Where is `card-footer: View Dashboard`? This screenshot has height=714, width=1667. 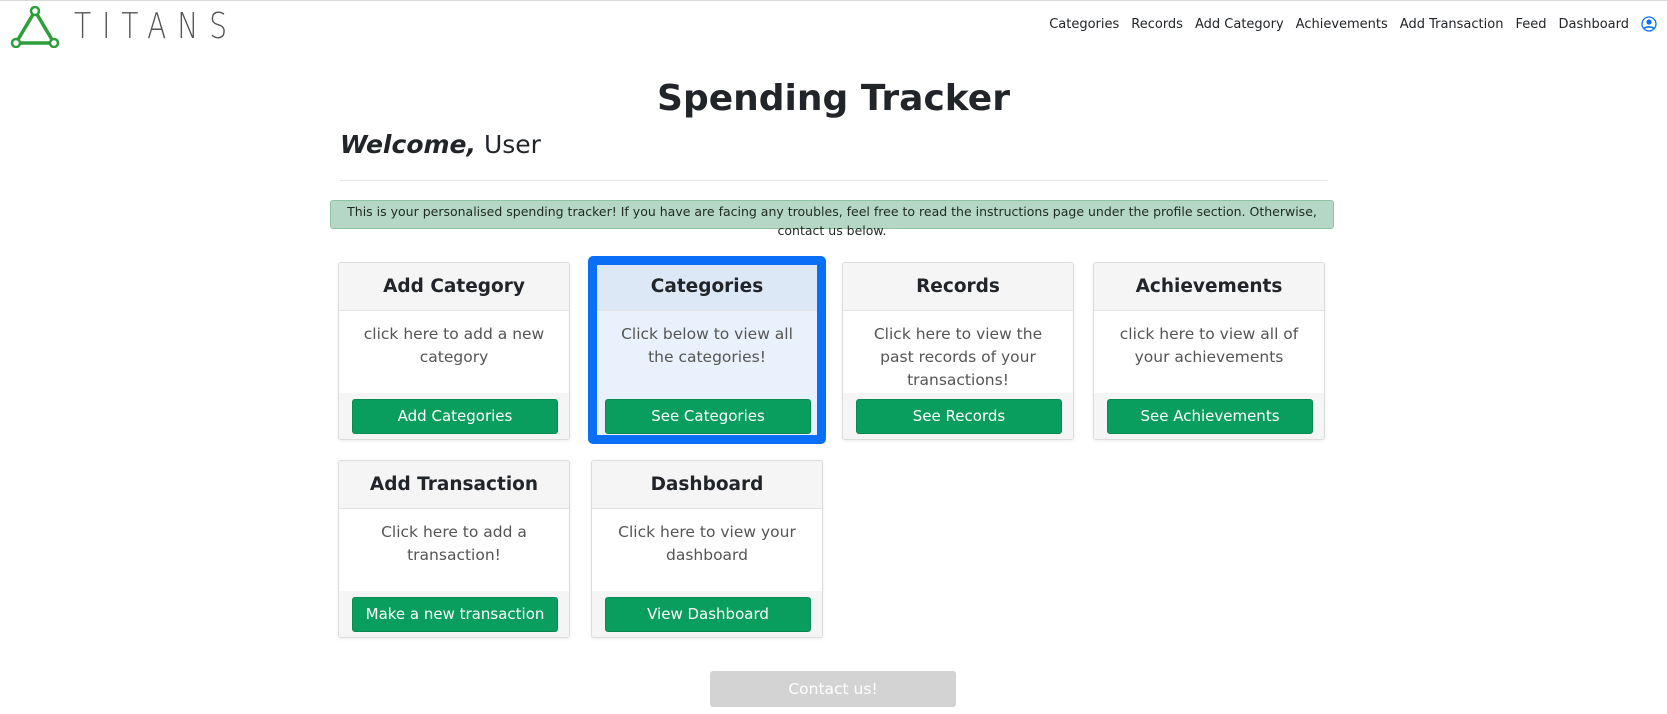
card-footer: View Dashboard is located at coordinates (707, 614).